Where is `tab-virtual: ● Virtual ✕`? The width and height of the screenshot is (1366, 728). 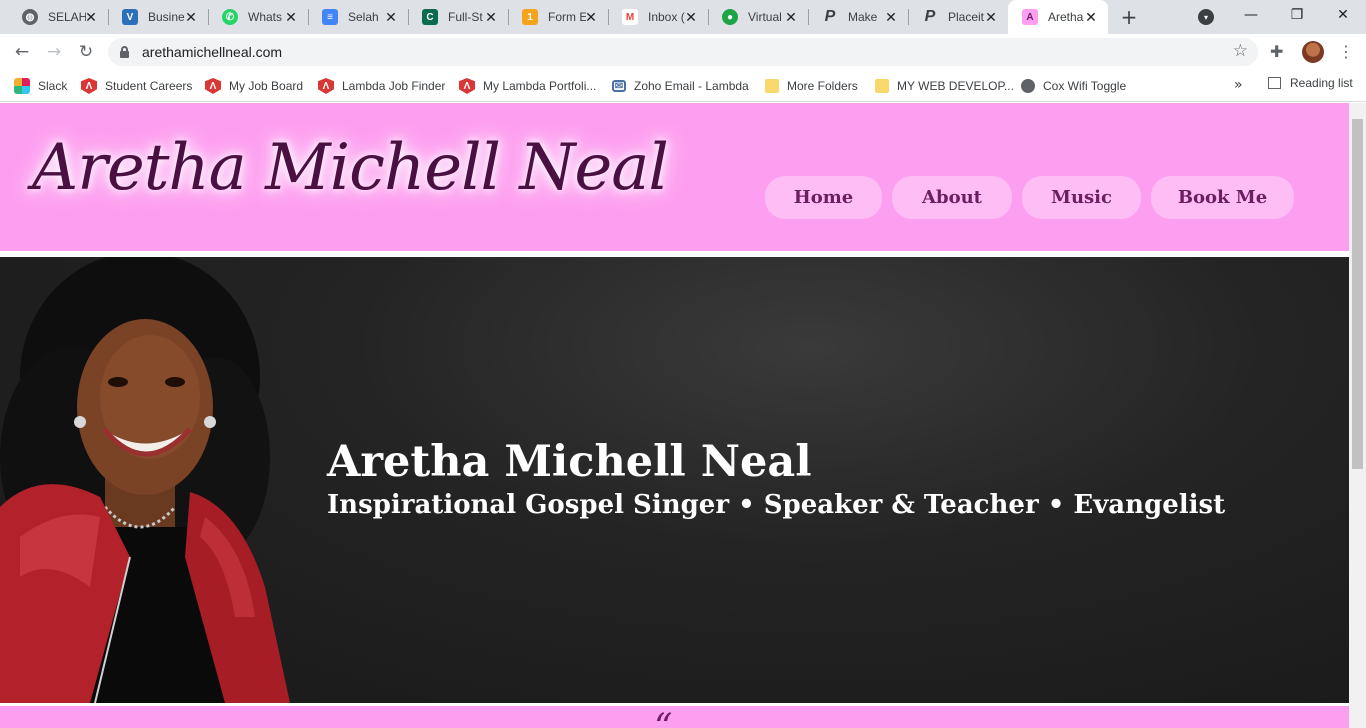 tab-virtual: ● Virtual ✕ is located at coordinates (758, 17).